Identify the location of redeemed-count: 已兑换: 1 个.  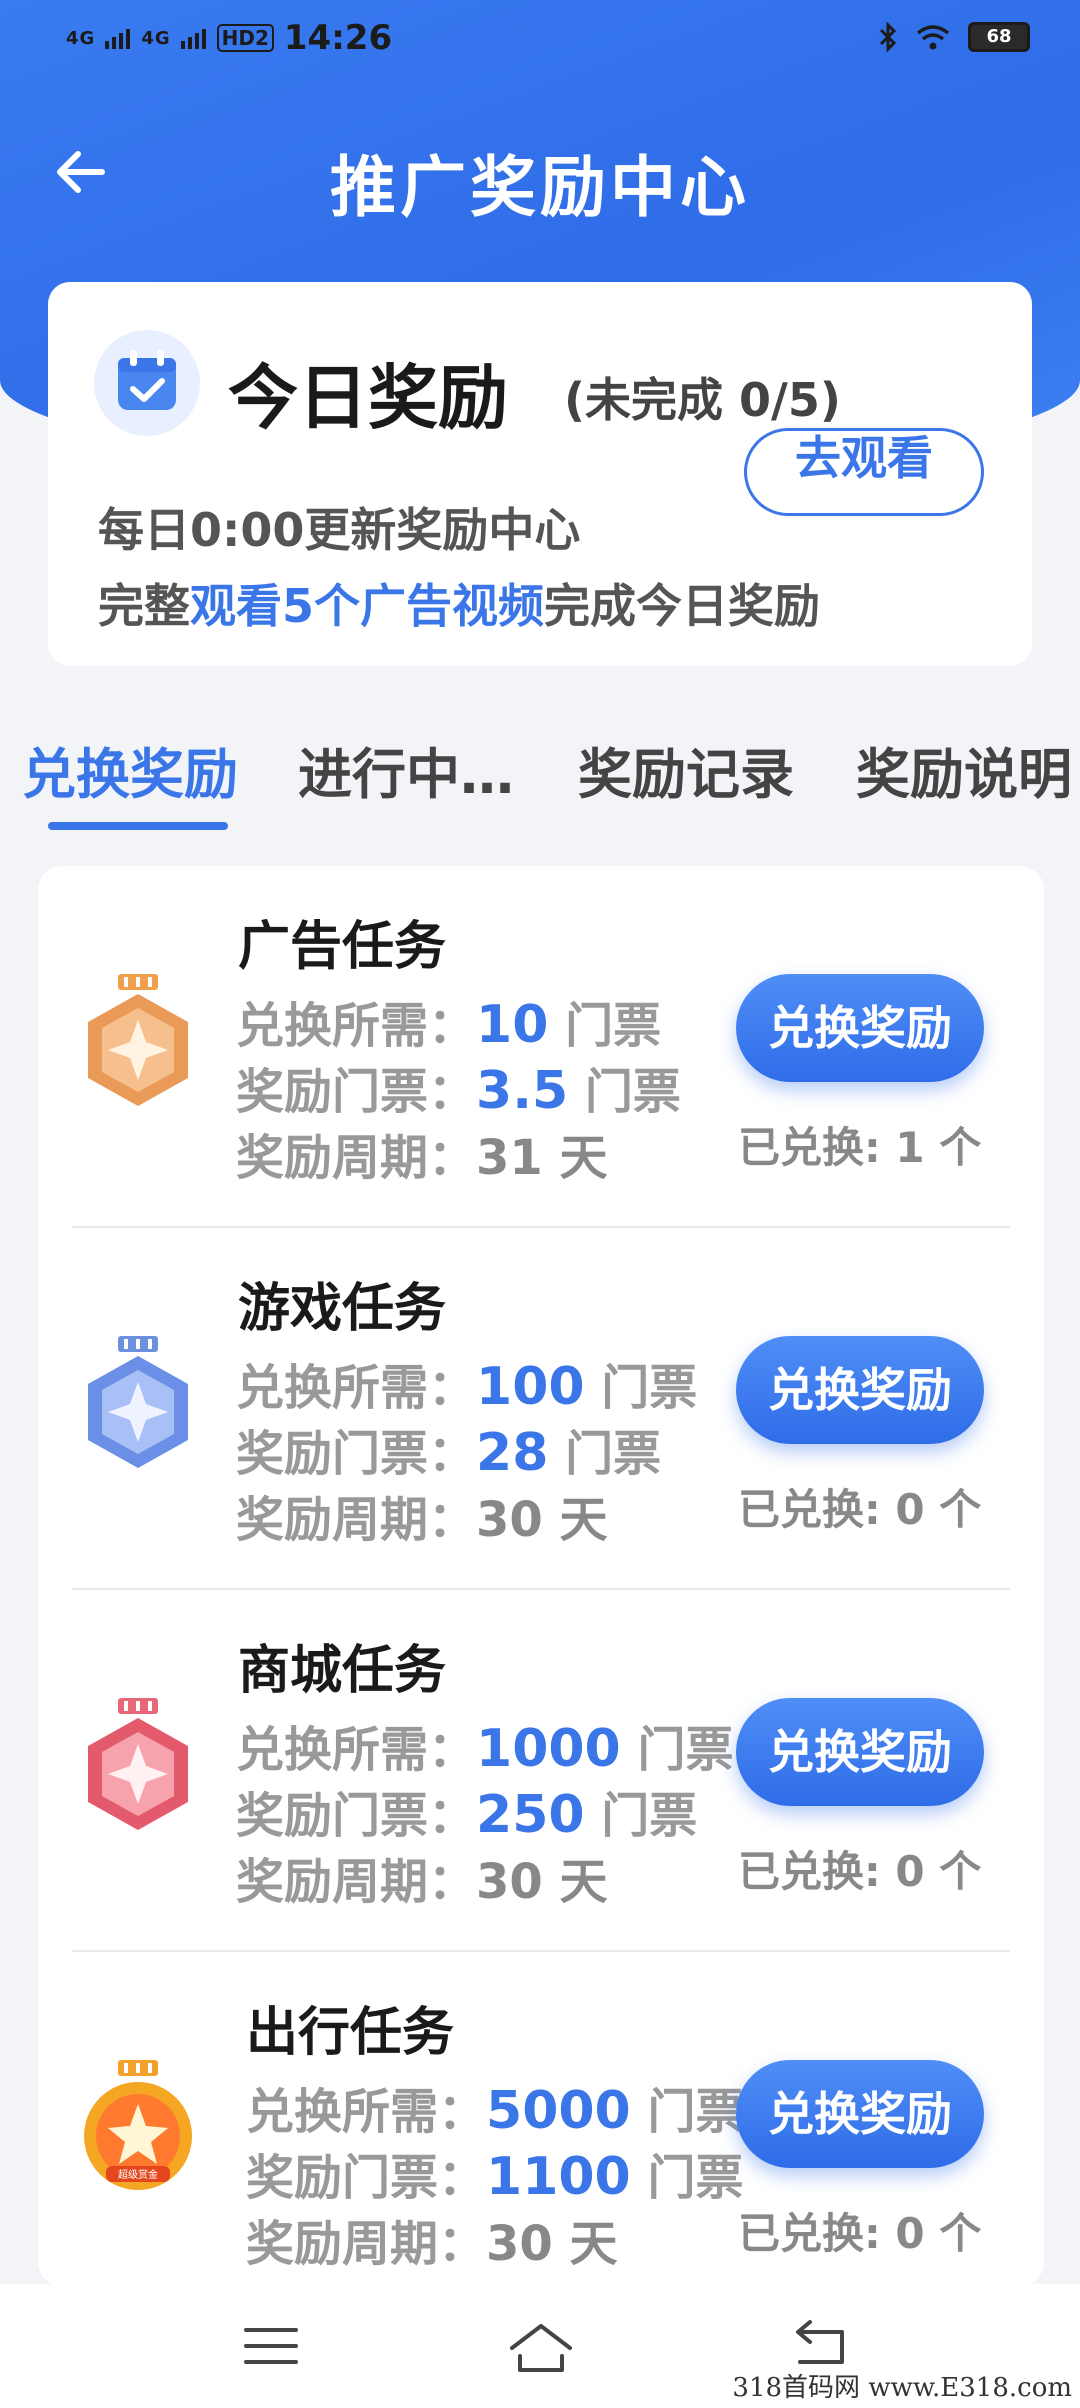
(860, 1147).